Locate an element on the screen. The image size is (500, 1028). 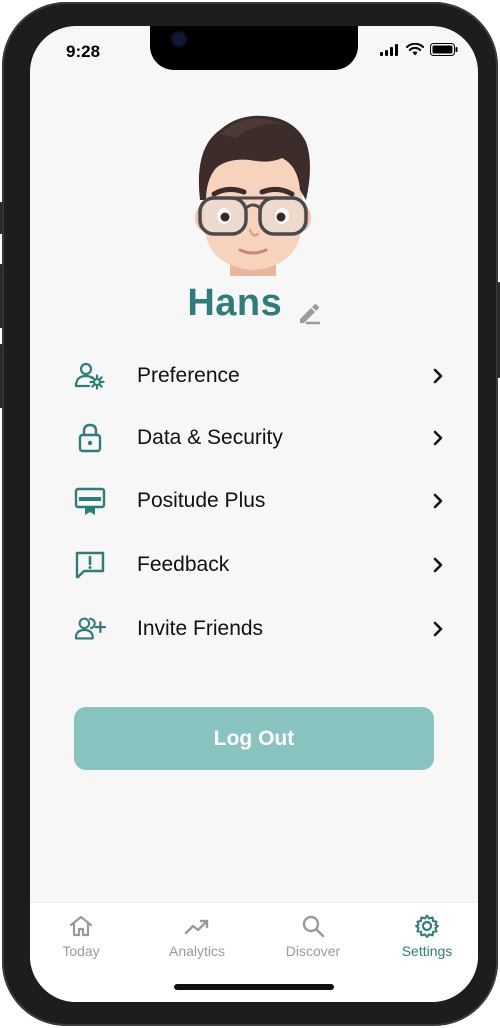
menu-label: Feedback is located at coordinates (183, 564).